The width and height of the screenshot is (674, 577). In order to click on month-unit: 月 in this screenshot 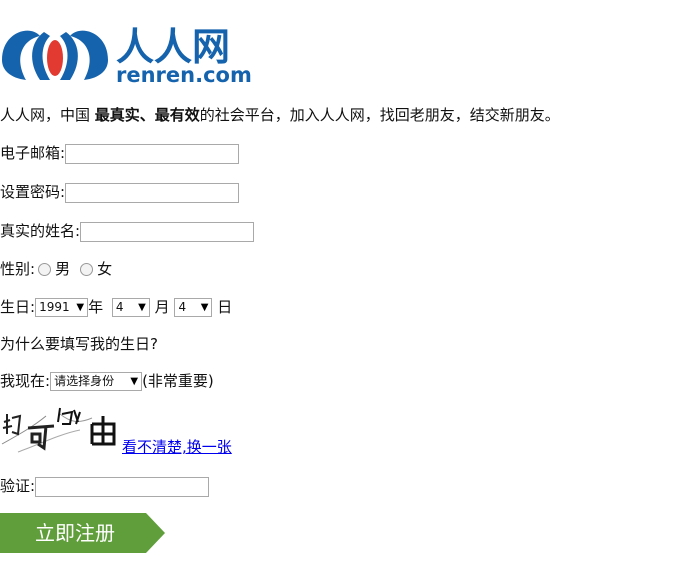, I will do `click(162, 307)`.